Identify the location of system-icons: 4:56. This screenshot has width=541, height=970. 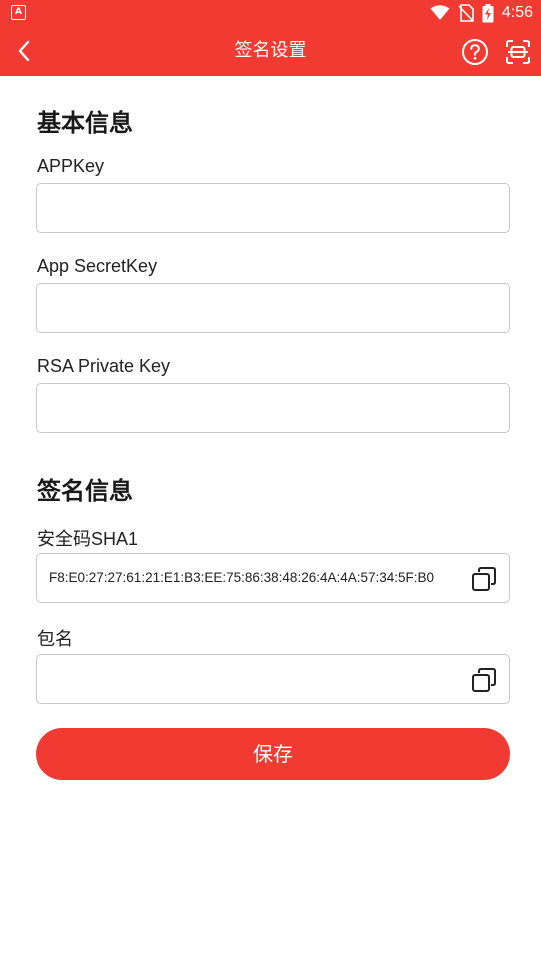
(481, 13).